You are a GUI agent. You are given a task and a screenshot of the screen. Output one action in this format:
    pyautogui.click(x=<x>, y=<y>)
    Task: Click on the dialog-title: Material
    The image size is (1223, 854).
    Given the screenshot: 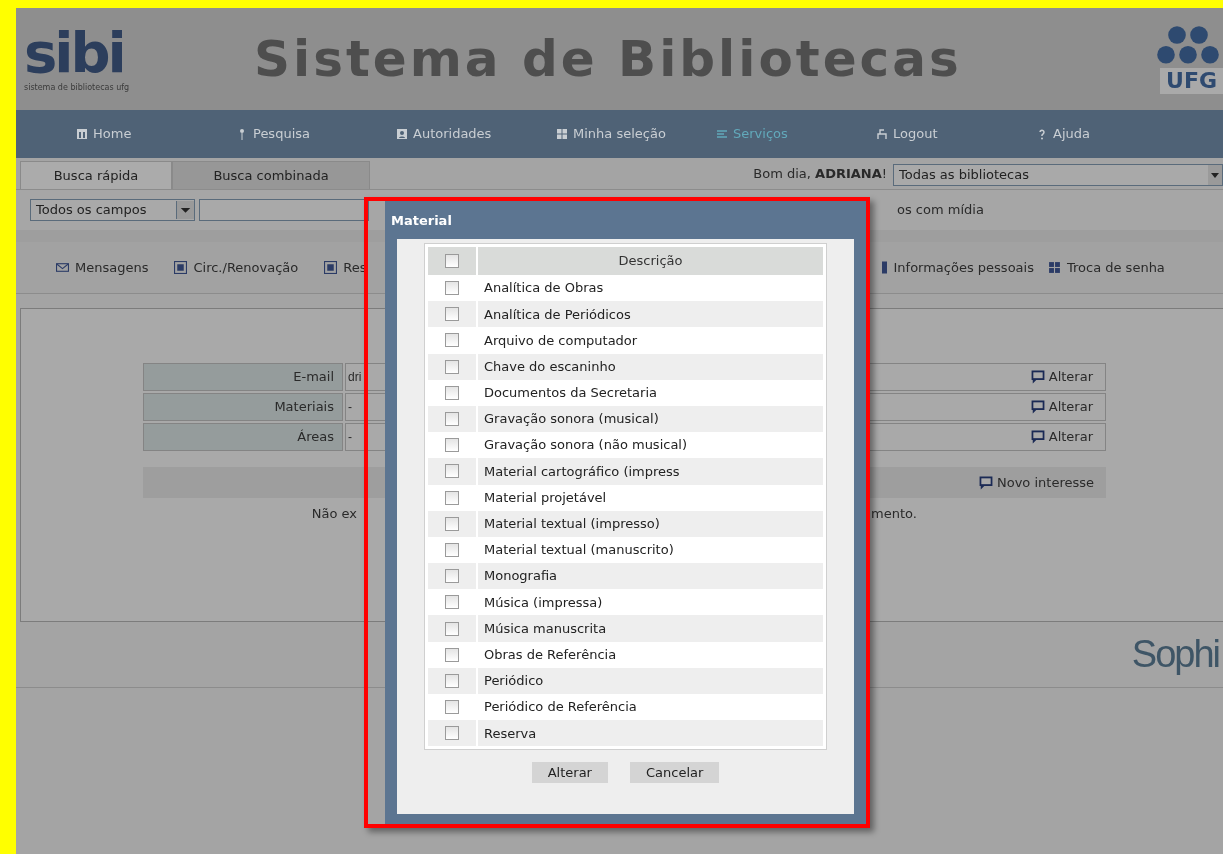 What is the action you would take?
    pyautogui.click(x=422, y=221)
    